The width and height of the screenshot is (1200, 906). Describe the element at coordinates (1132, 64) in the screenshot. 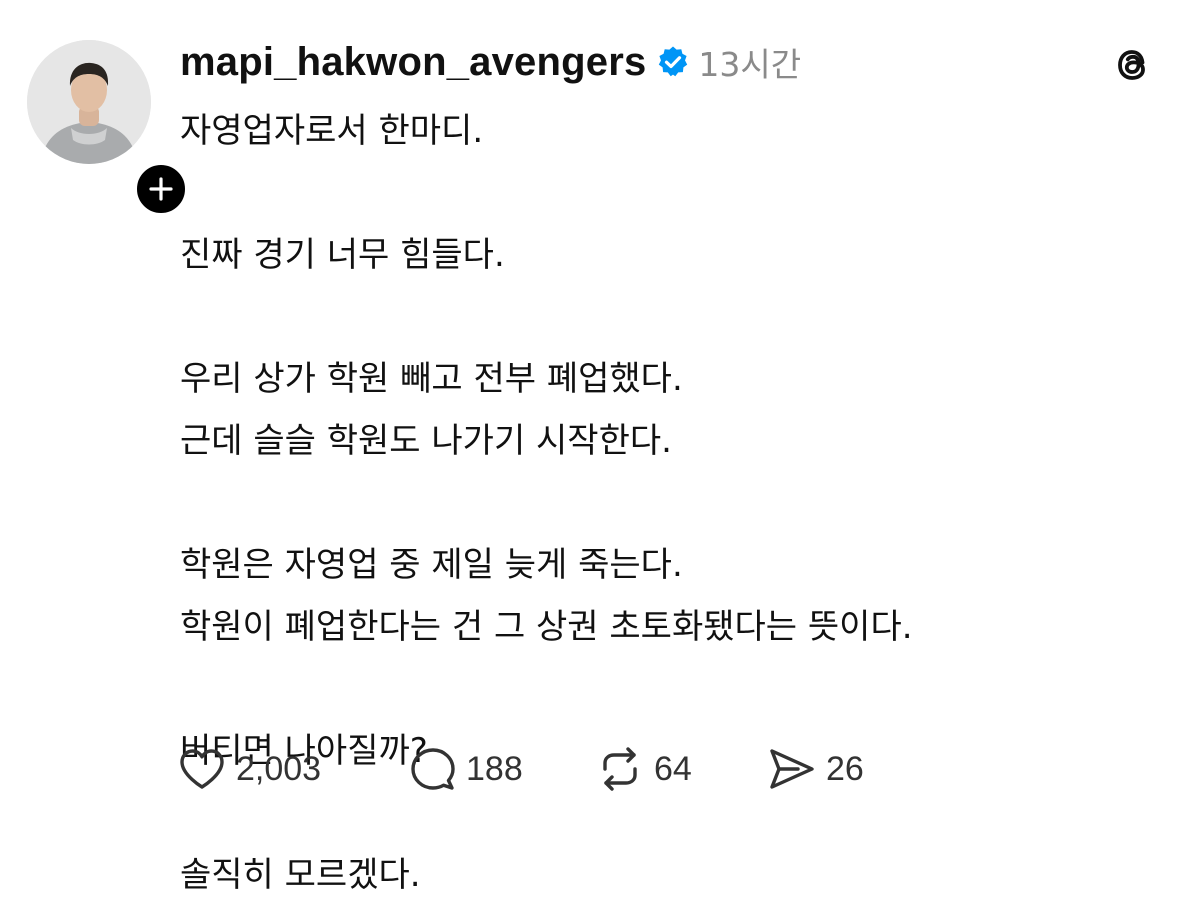

I see `threads-logo-icon` at that location.